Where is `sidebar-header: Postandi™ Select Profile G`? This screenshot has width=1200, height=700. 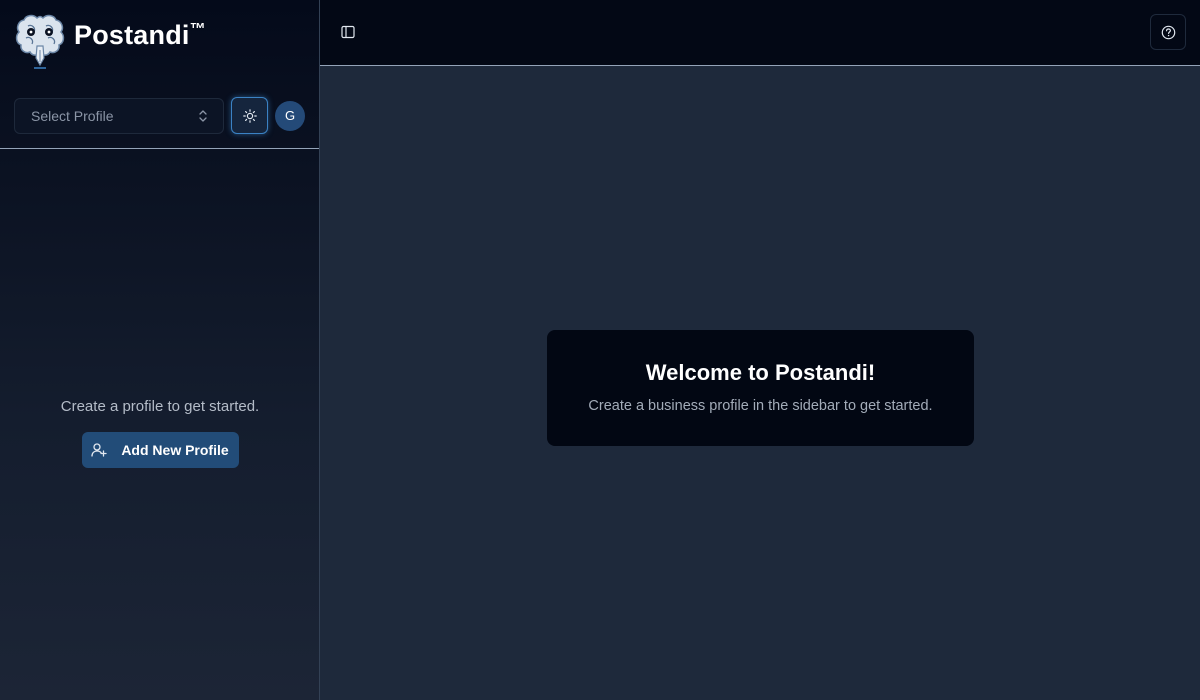
sidebar-header: Postandi™ Select Profile G is located at coordinates (159, 74).